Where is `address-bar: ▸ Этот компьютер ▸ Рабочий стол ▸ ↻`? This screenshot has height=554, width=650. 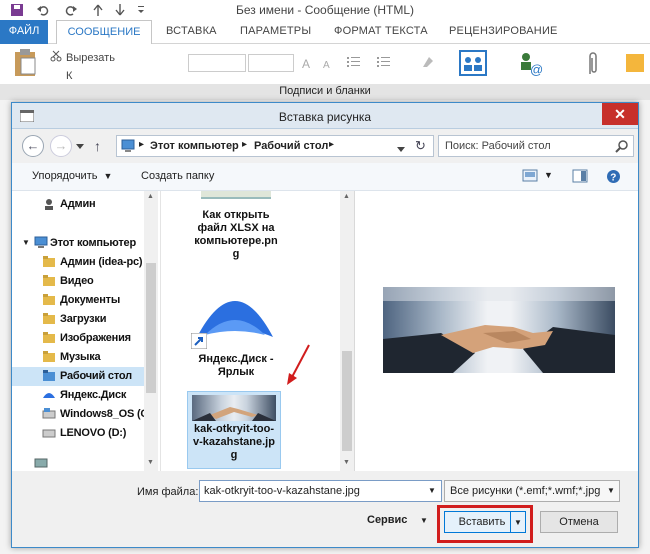 address-bar: ▸ Этот компьютер ▸ Рабочий стол ▸ ↻ is located at coordinates (275, 146).